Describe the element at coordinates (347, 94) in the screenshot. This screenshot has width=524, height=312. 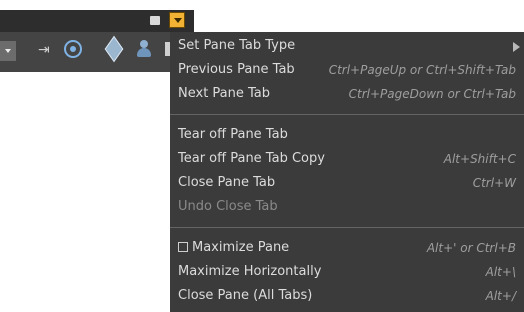
I see `menu-item-next-pane-tab: Next Pane Tab Ctrl+PageDown or Ctrl+Tab` at that location.